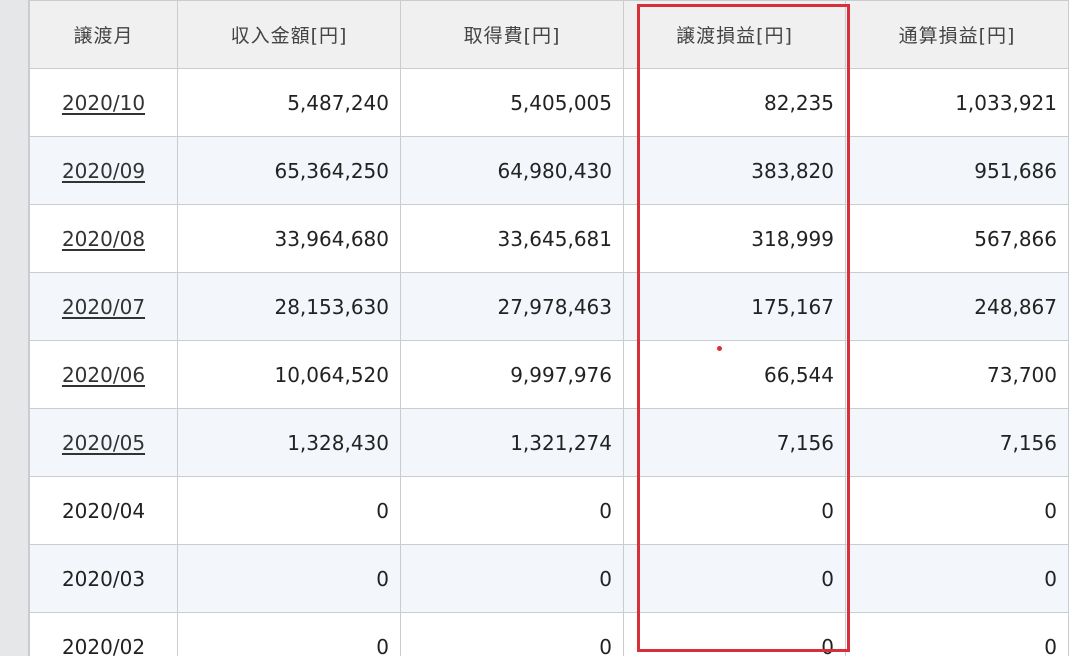  I want to click on cell-transfer-gain: 318,999, so click(734, 238).